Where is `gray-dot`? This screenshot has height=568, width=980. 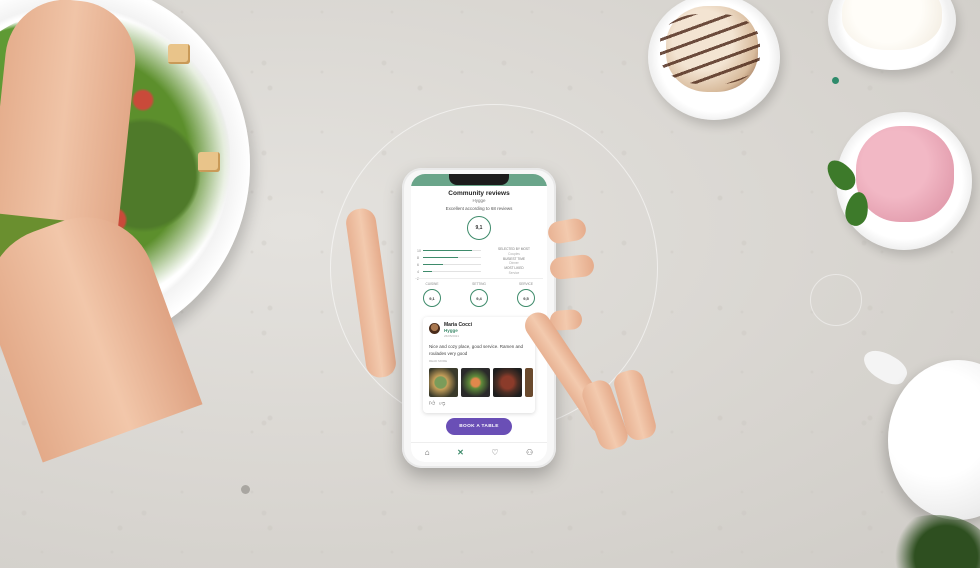
gray-dot is located at coordinates (245, 489).